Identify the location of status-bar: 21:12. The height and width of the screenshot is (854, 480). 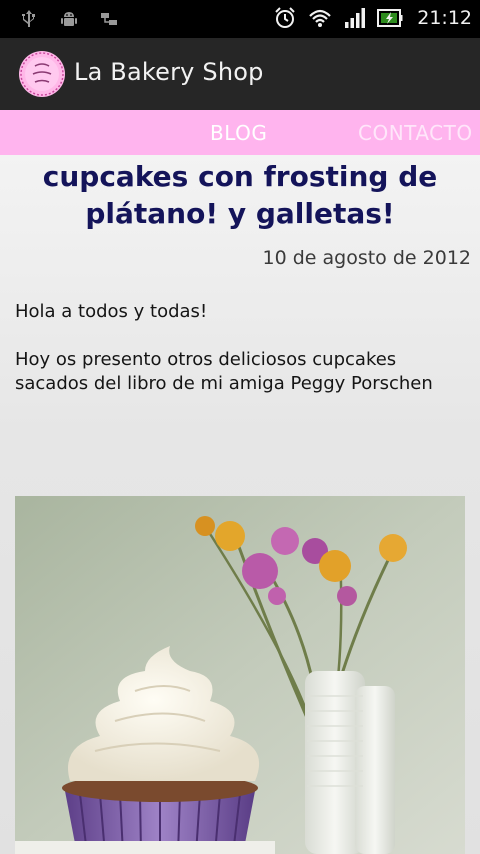
(240, 19).